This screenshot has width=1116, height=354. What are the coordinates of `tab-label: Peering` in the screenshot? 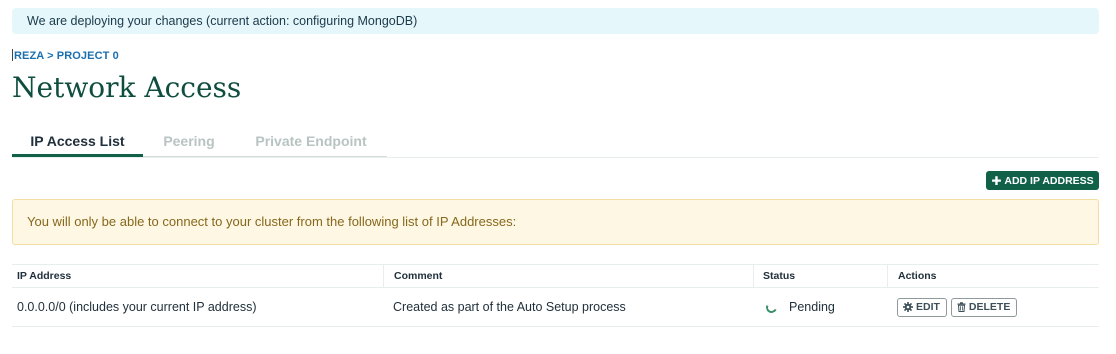 It's located at (189, 141).